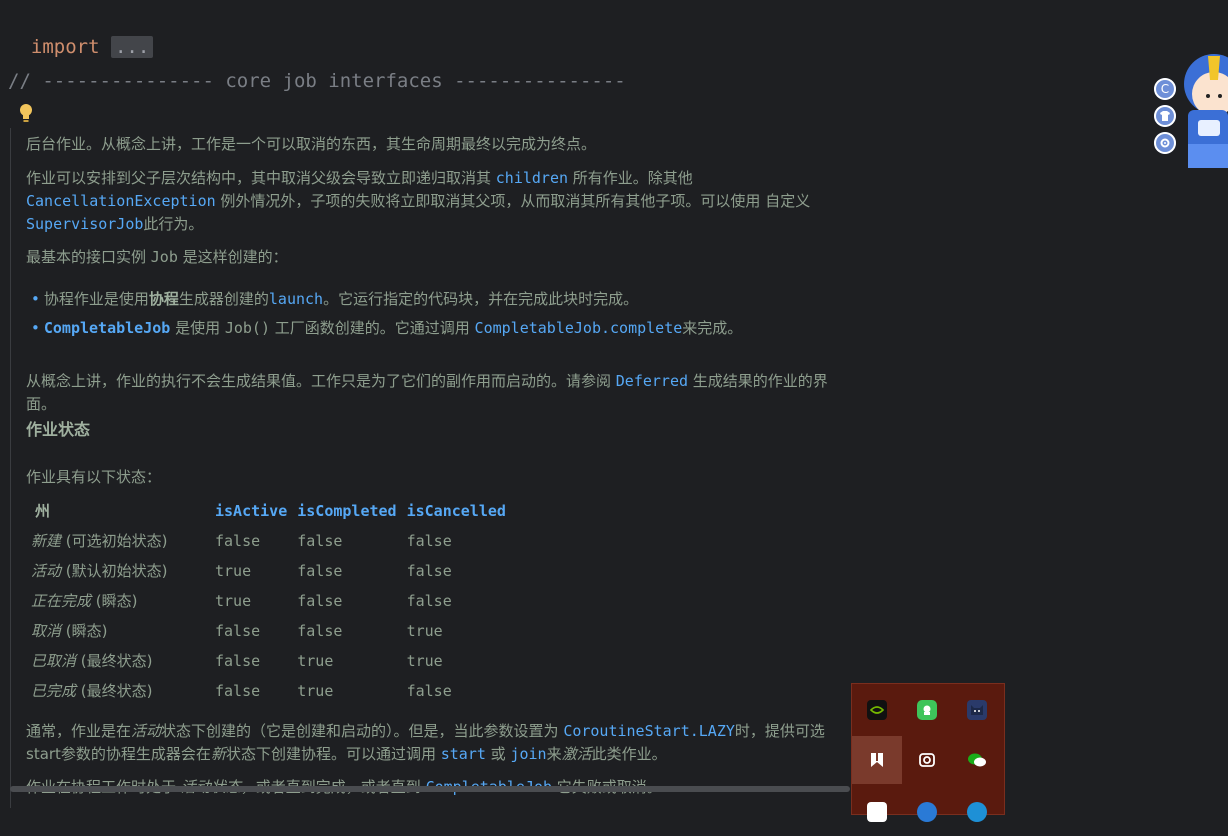  What do you see at coordinates (528, 754) in the screenshot?
I see `link-join: join` at bounding box center [528, 754].